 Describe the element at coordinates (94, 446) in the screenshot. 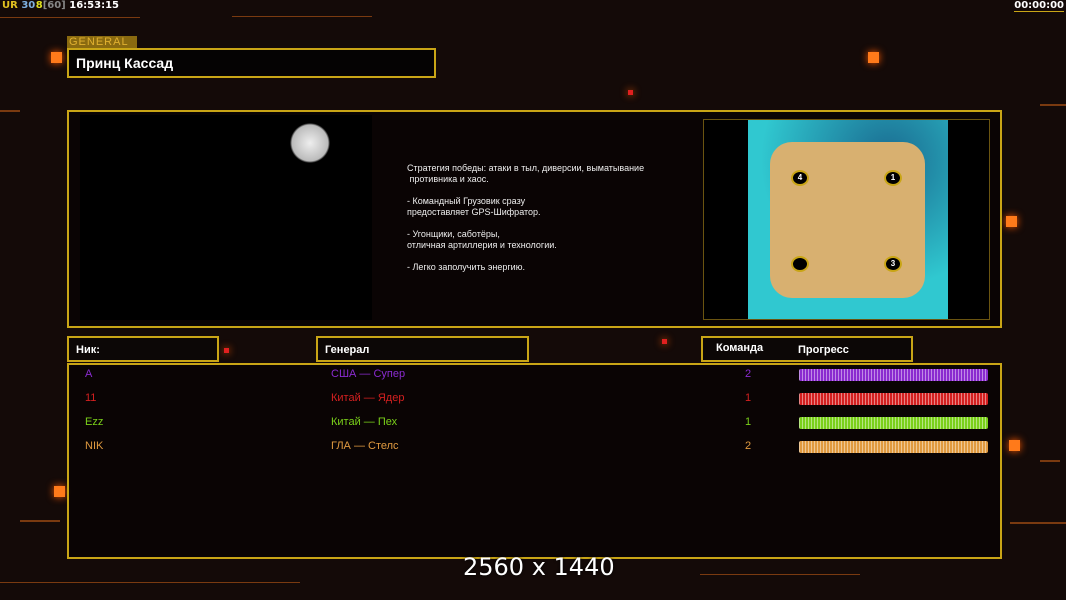

I see `player-nick: NIK` at that location.